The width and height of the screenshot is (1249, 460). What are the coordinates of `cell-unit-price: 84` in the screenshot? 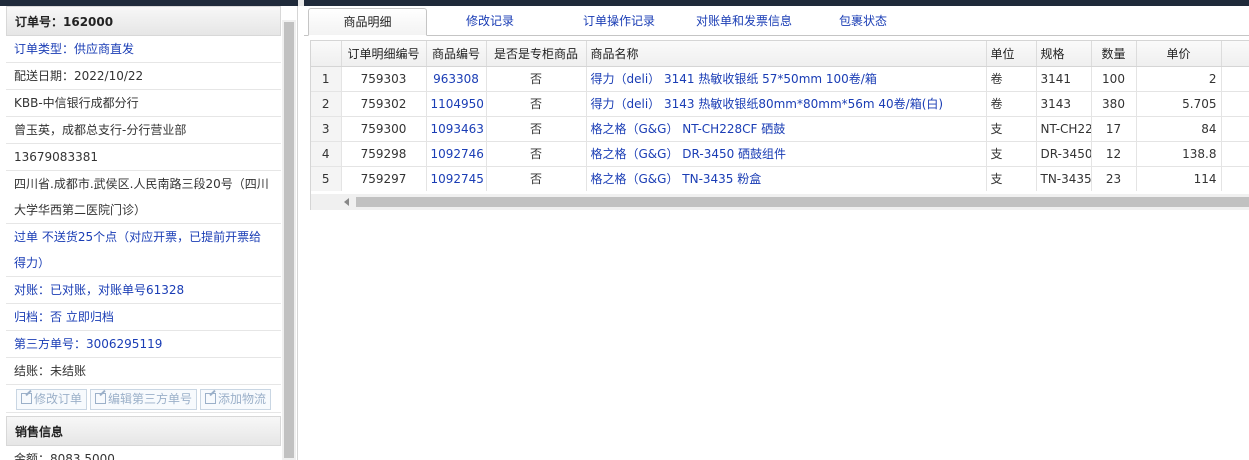 It's located at (1179, 129).